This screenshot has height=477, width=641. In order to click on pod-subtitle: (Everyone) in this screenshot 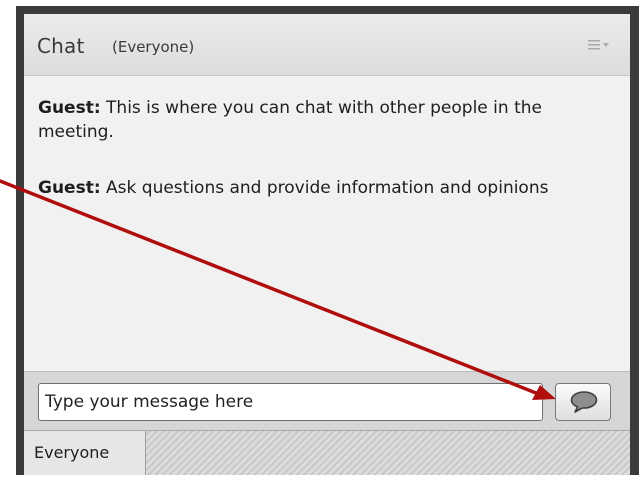, I will do `click(153, 47)`.